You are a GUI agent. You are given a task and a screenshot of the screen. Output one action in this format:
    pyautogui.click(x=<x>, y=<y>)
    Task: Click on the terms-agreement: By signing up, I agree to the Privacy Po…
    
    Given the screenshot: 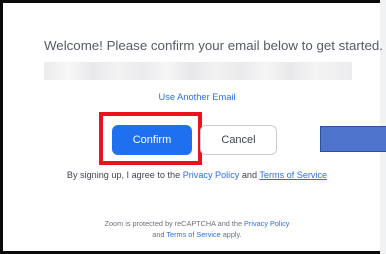 What is the action you would take?
    pyautogui.click(x=193, y=175)
    